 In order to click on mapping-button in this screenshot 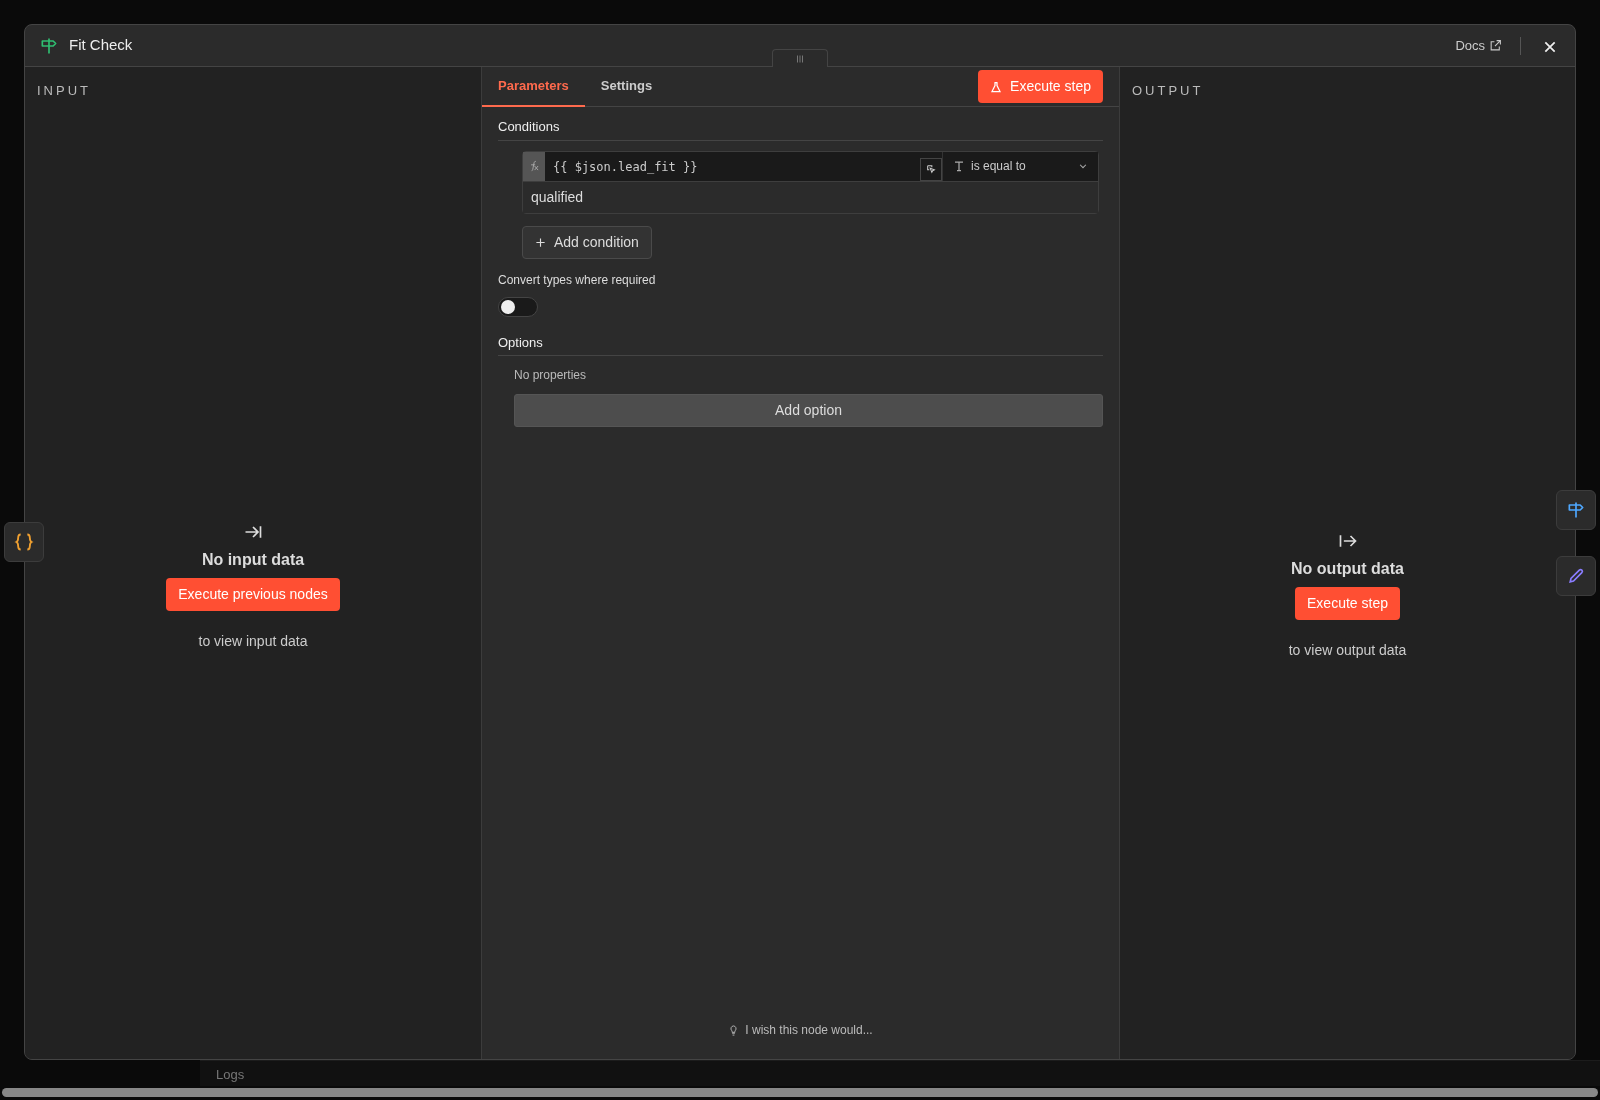, I will do `click(931, 169)`.